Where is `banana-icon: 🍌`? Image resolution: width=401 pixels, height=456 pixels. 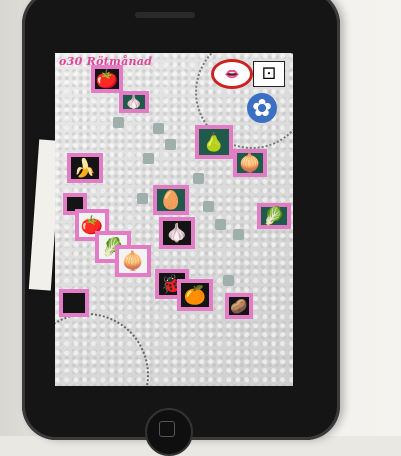
banana-icon: 🍌 is located at coordinates (85, 168).